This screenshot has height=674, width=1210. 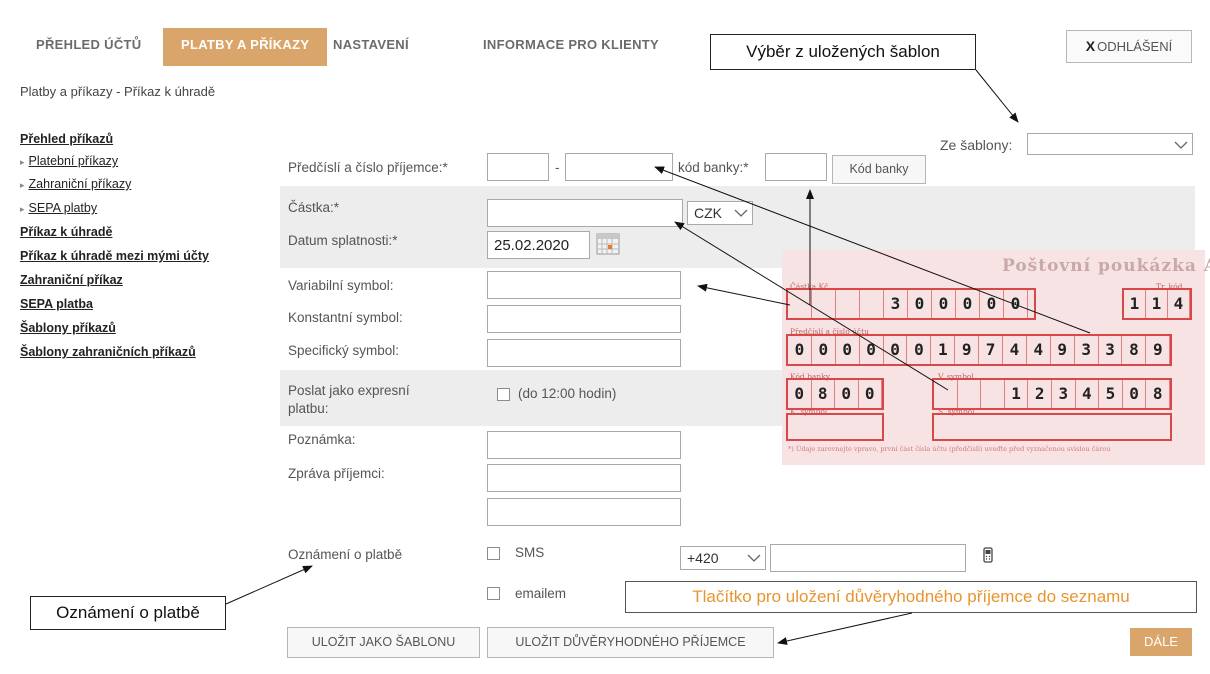 I want to click on email-checkbox, so click(x=493, y=593).